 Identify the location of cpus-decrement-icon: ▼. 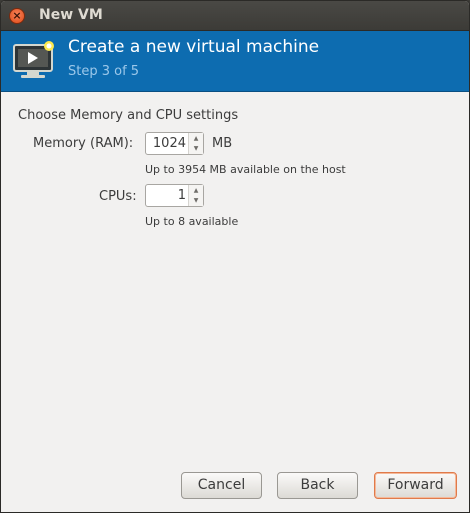
(196, 200).